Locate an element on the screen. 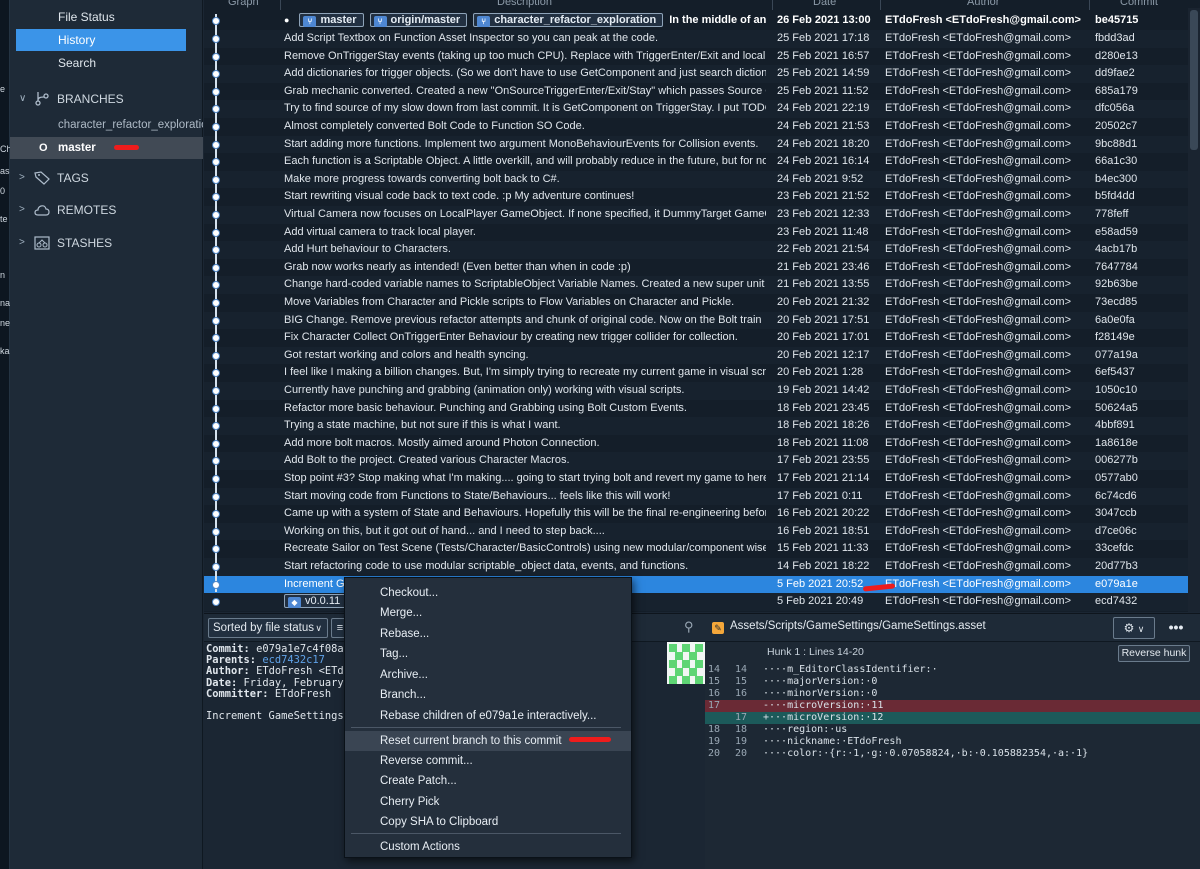  branch-item-current: O master is located at coordinates (106, 148).